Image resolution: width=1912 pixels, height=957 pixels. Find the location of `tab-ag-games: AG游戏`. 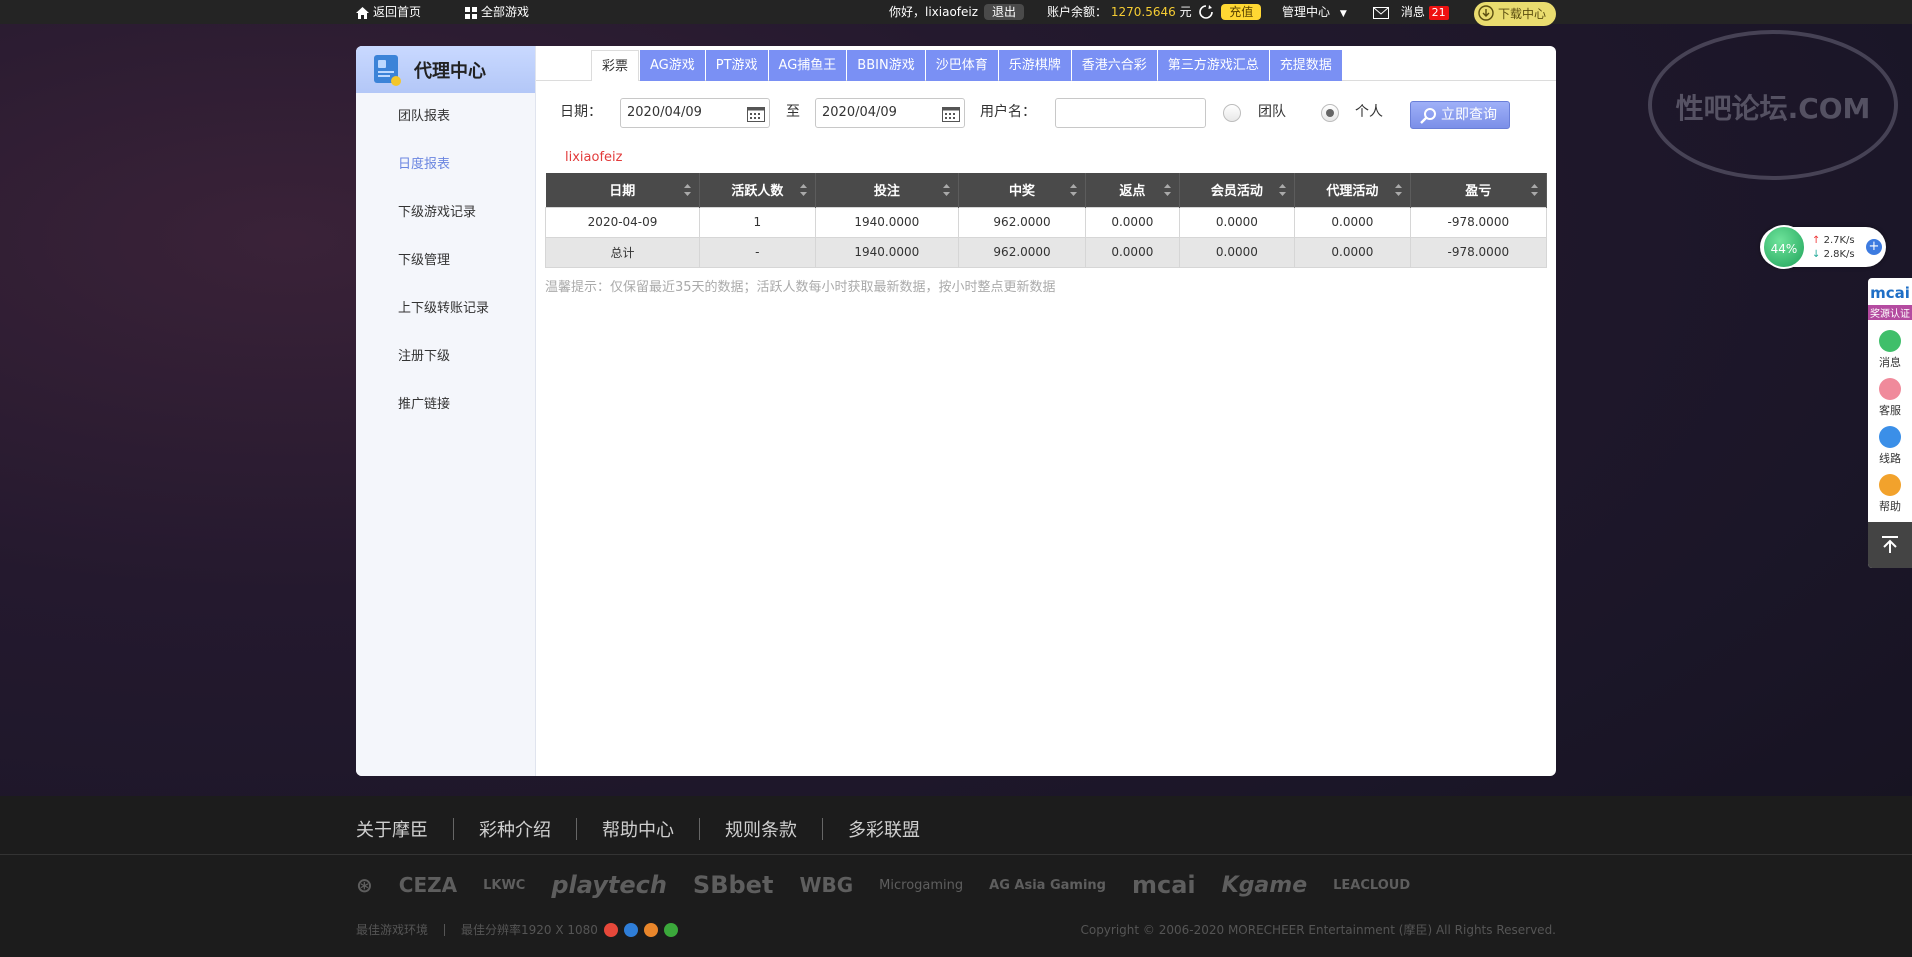

tab-ag-games: AG游戏 is located at coordinates (672, 65).